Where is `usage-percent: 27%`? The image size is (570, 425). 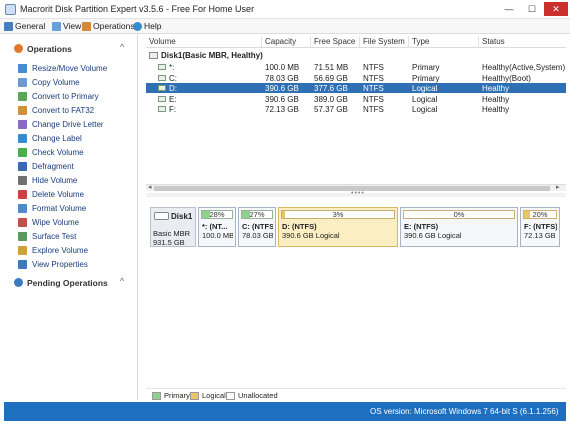 usage-percent: 27% is located at coordinates (257, 214).